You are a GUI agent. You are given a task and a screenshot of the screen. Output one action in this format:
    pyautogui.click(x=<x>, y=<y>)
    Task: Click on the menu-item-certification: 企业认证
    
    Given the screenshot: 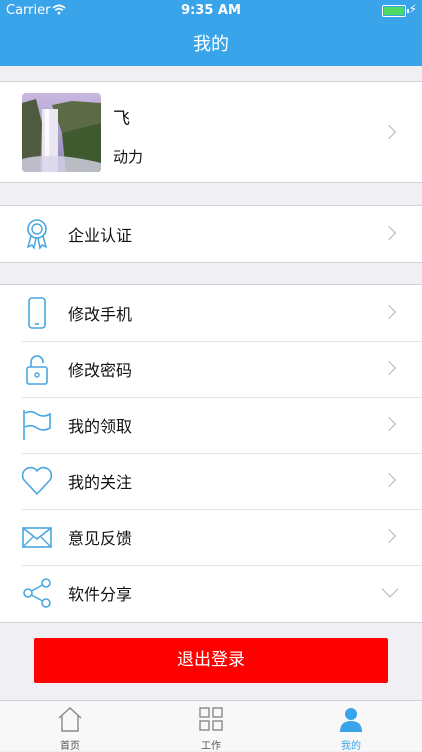 What is the action you would take?
    pyautogui.click(x=211, y=234)
    